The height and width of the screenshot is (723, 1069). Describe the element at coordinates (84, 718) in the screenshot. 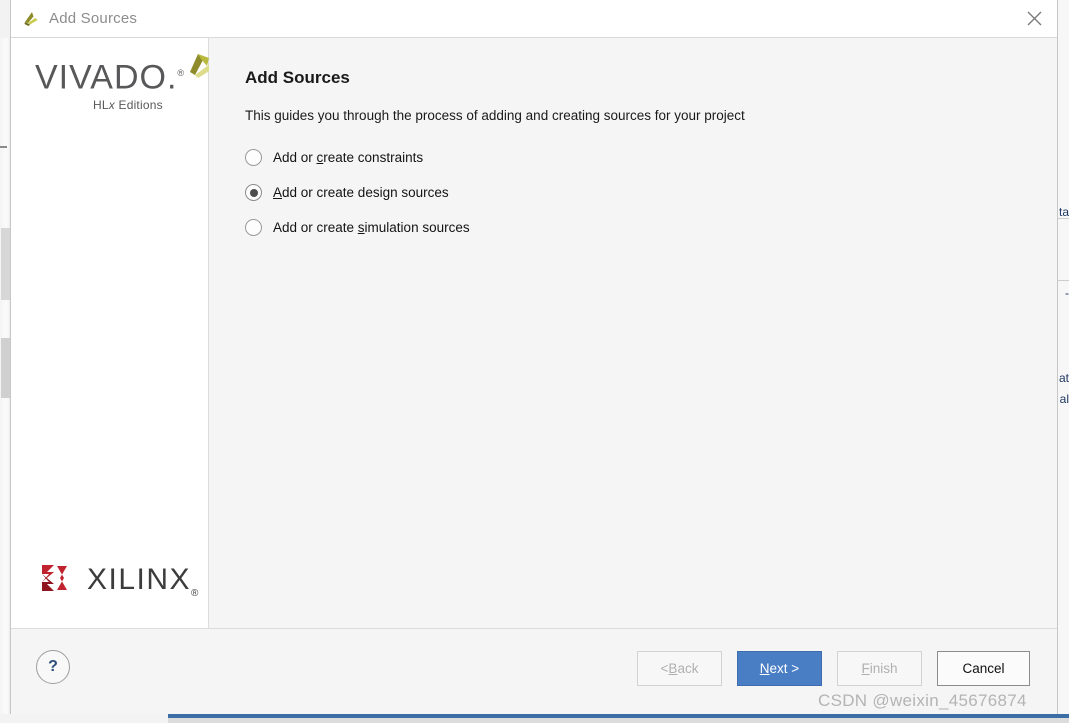

I see `background-bottom-left-strip` at that location.